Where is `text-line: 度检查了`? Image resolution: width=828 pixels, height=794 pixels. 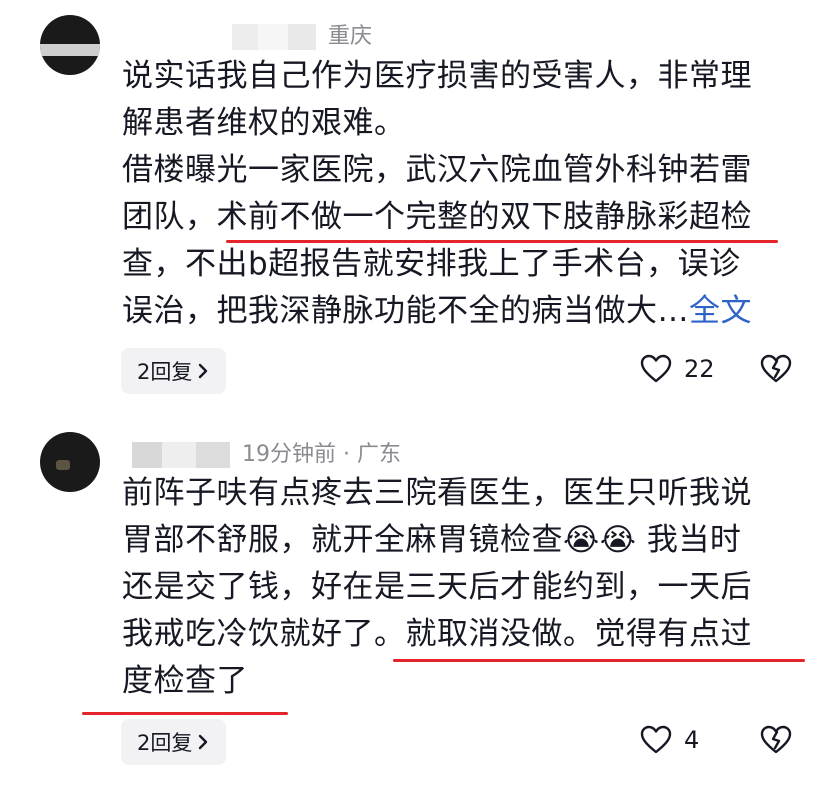
text-line: 度检查了 is located at coordinates (185, 681).